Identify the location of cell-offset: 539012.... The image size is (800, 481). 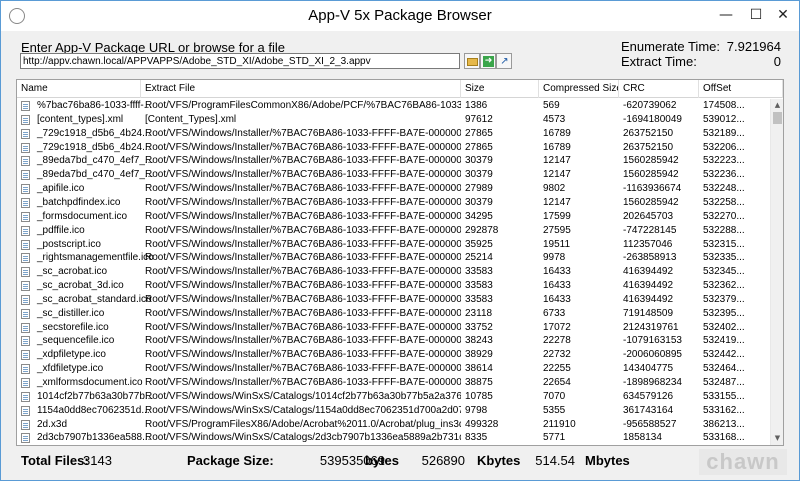
(724, 119).